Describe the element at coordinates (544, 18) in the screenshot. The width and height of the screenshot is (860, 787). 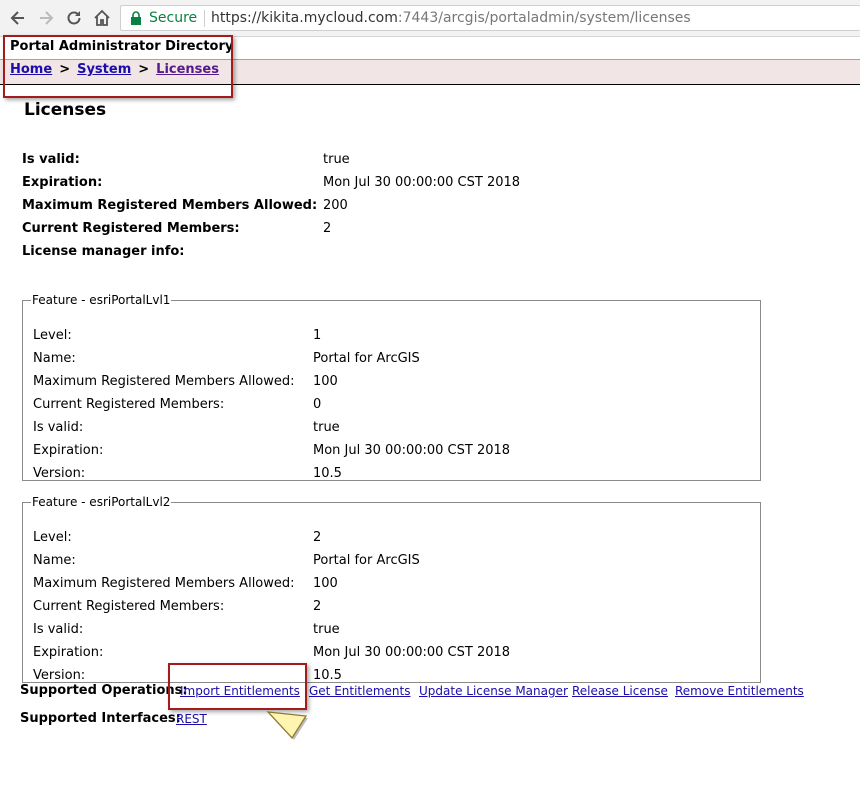
I see `url-path: :7443/arcgis/portaladmin/system/licenses` at that location.